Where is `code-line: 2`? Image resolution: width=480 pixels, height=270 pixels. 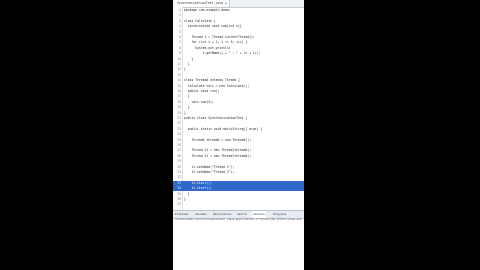
code-line: 2 is located at coordinates (238, 15).